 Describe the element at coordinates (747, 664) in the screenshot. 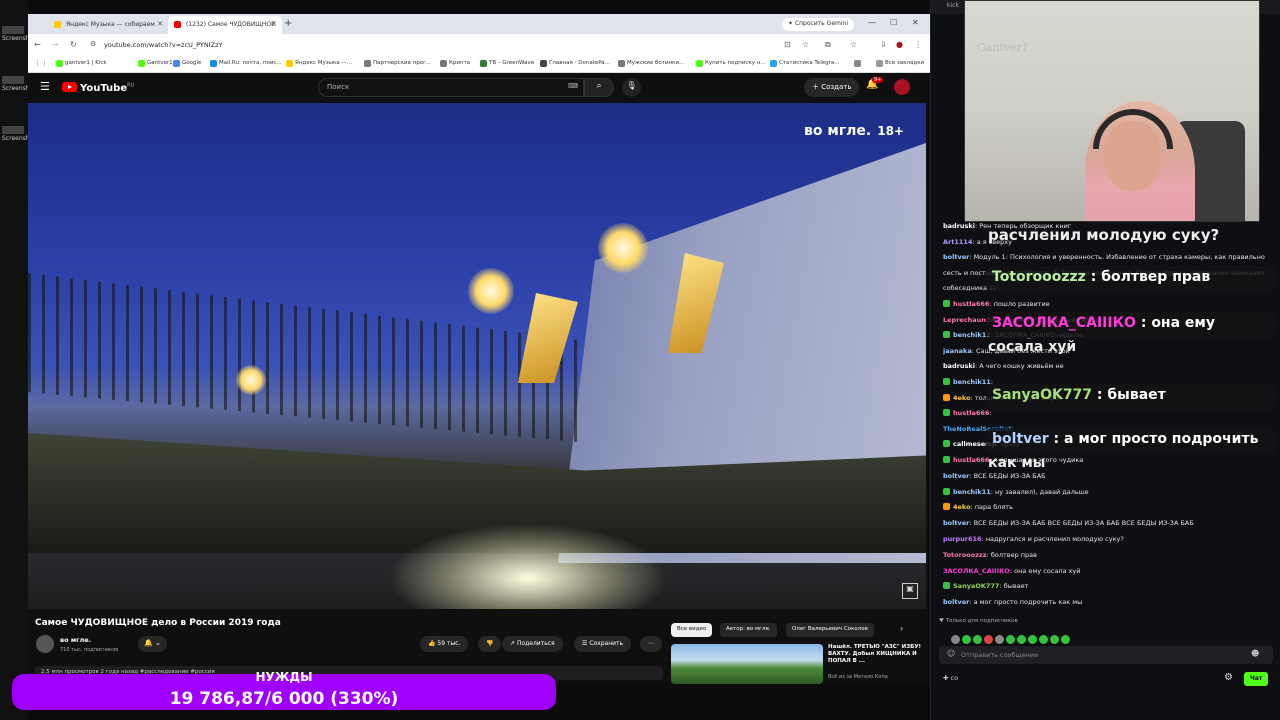

I see `recommendation-thumbnail` at that location.